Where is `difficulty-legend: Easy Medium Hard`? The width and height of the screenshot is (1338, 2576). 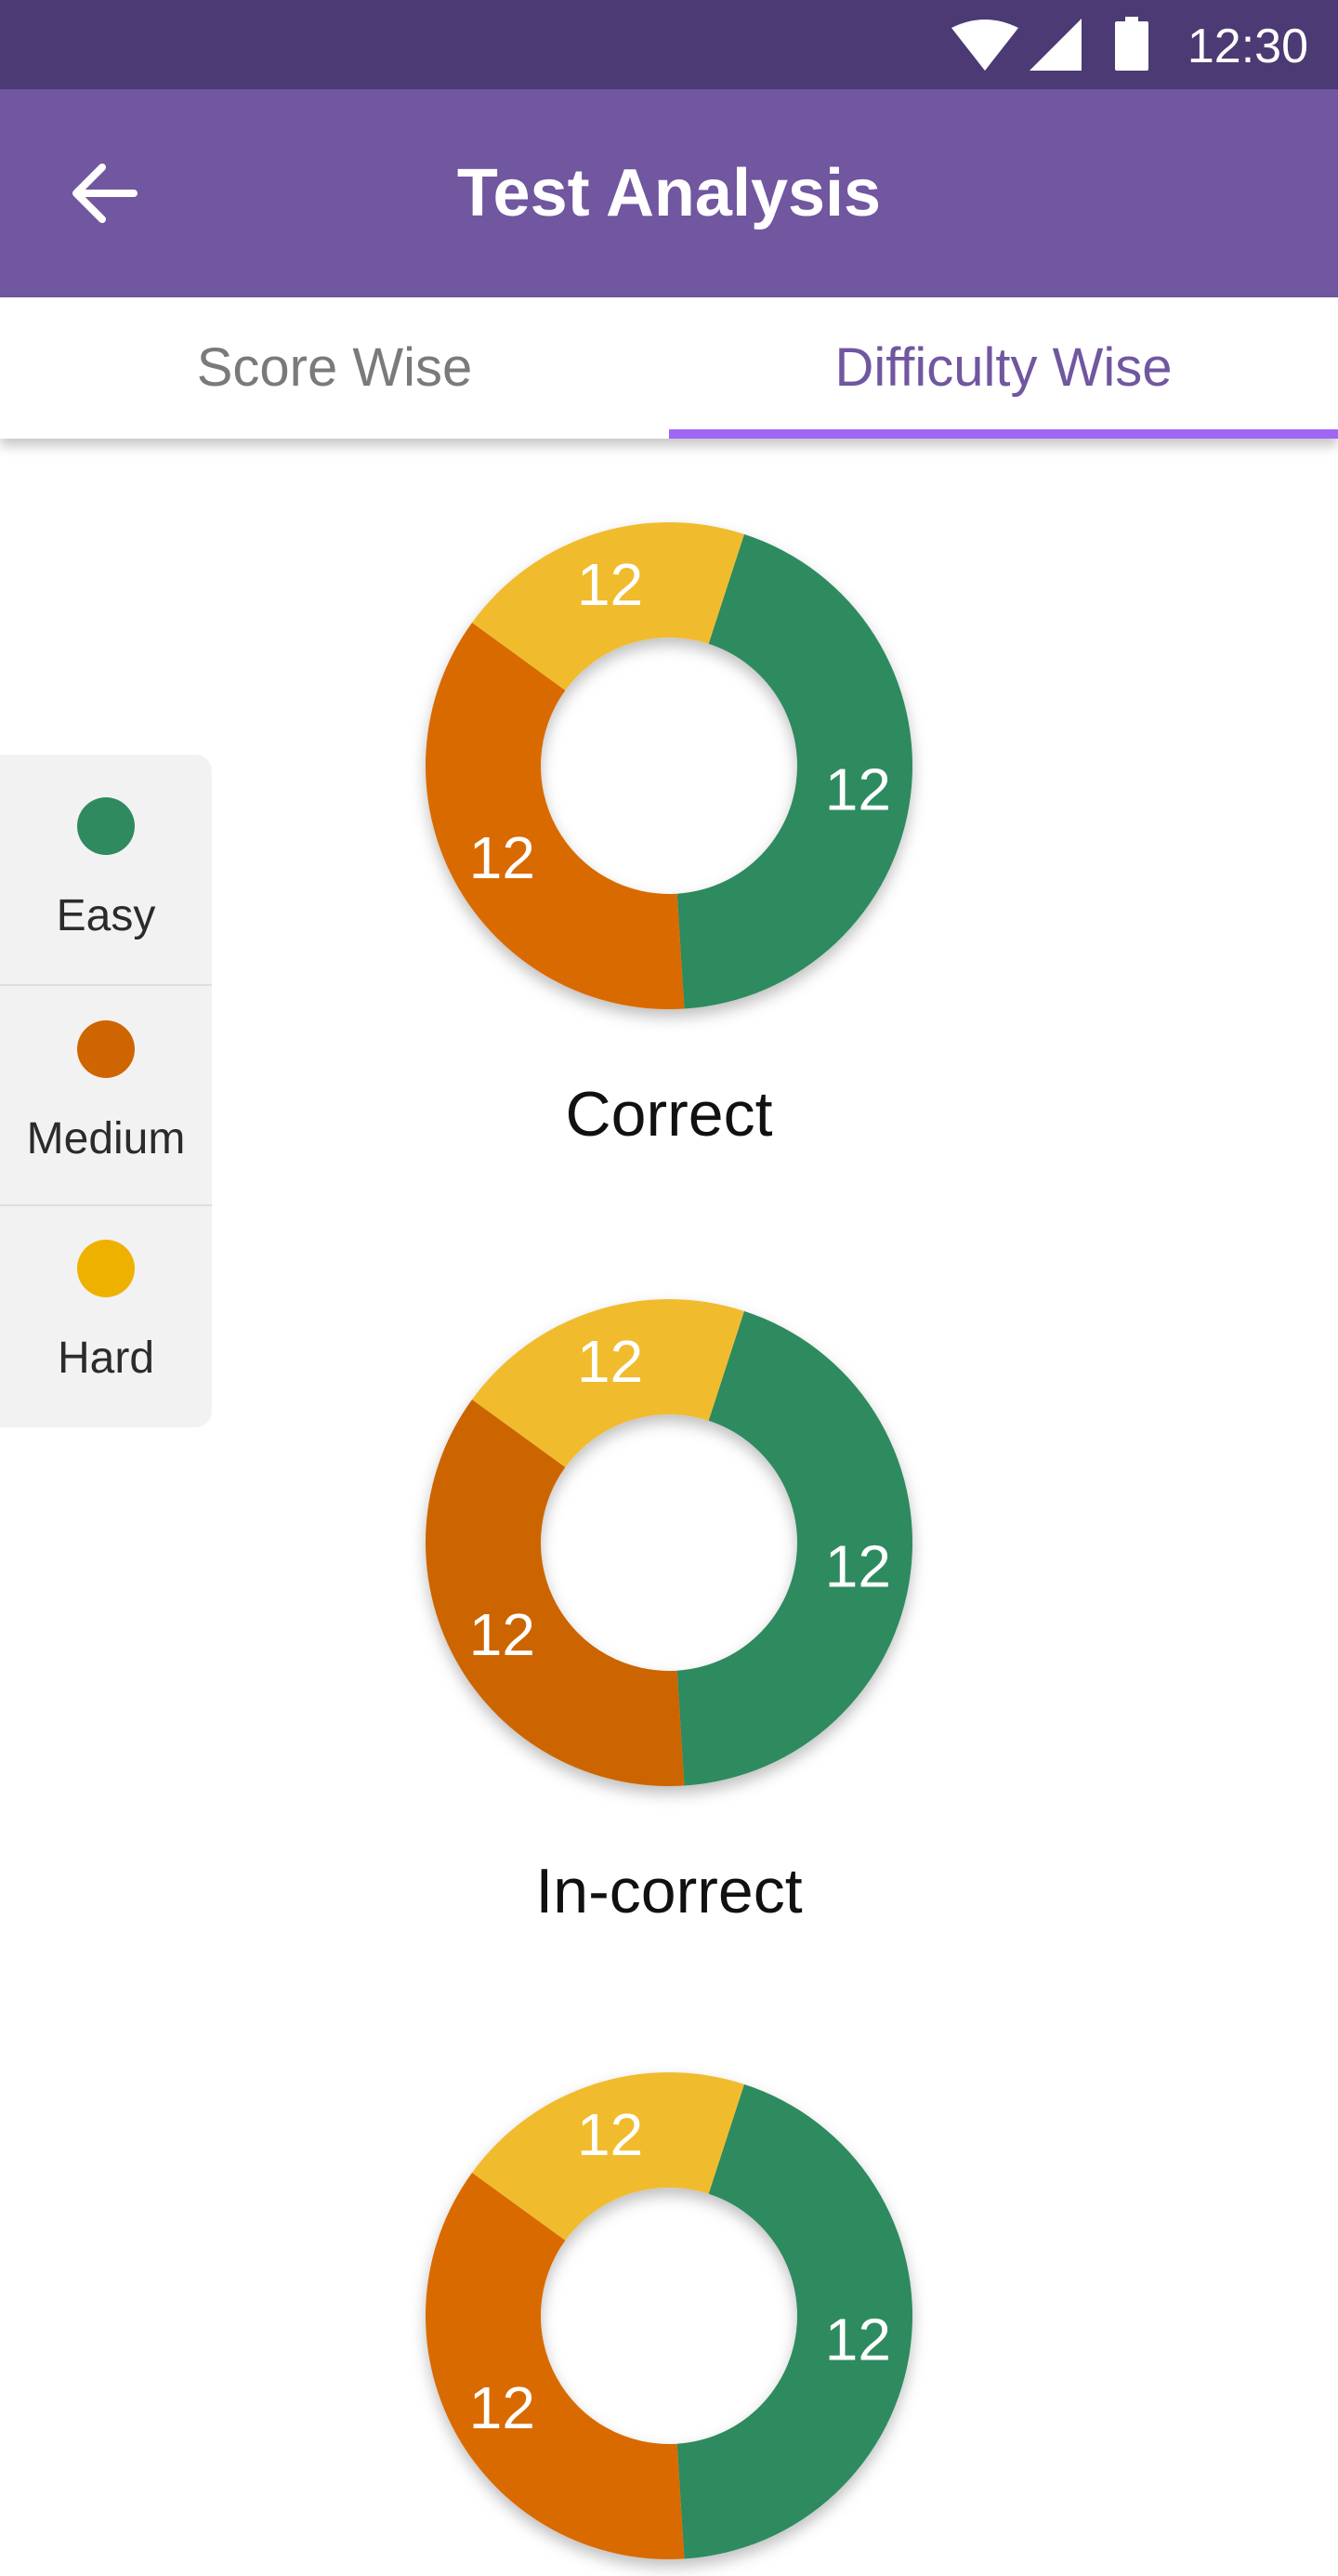
difficulty-legend: Easy Medium Hard is located at coordinates (106, 1091).